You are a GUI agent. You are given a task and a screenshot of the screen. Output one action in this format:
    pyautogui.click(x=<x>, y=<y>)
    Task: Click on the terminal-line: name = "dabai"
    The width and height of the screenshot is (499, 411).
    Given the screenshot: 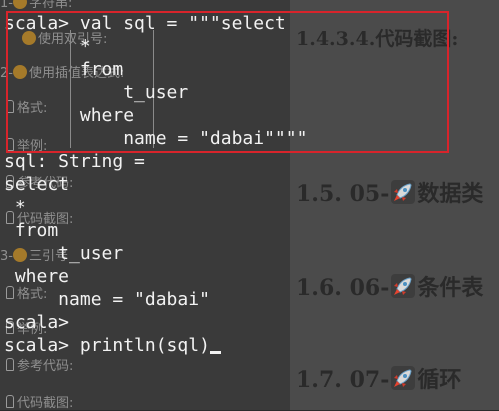 What is the action you would take?
    pyautogui.click(x=107, y=299)
    